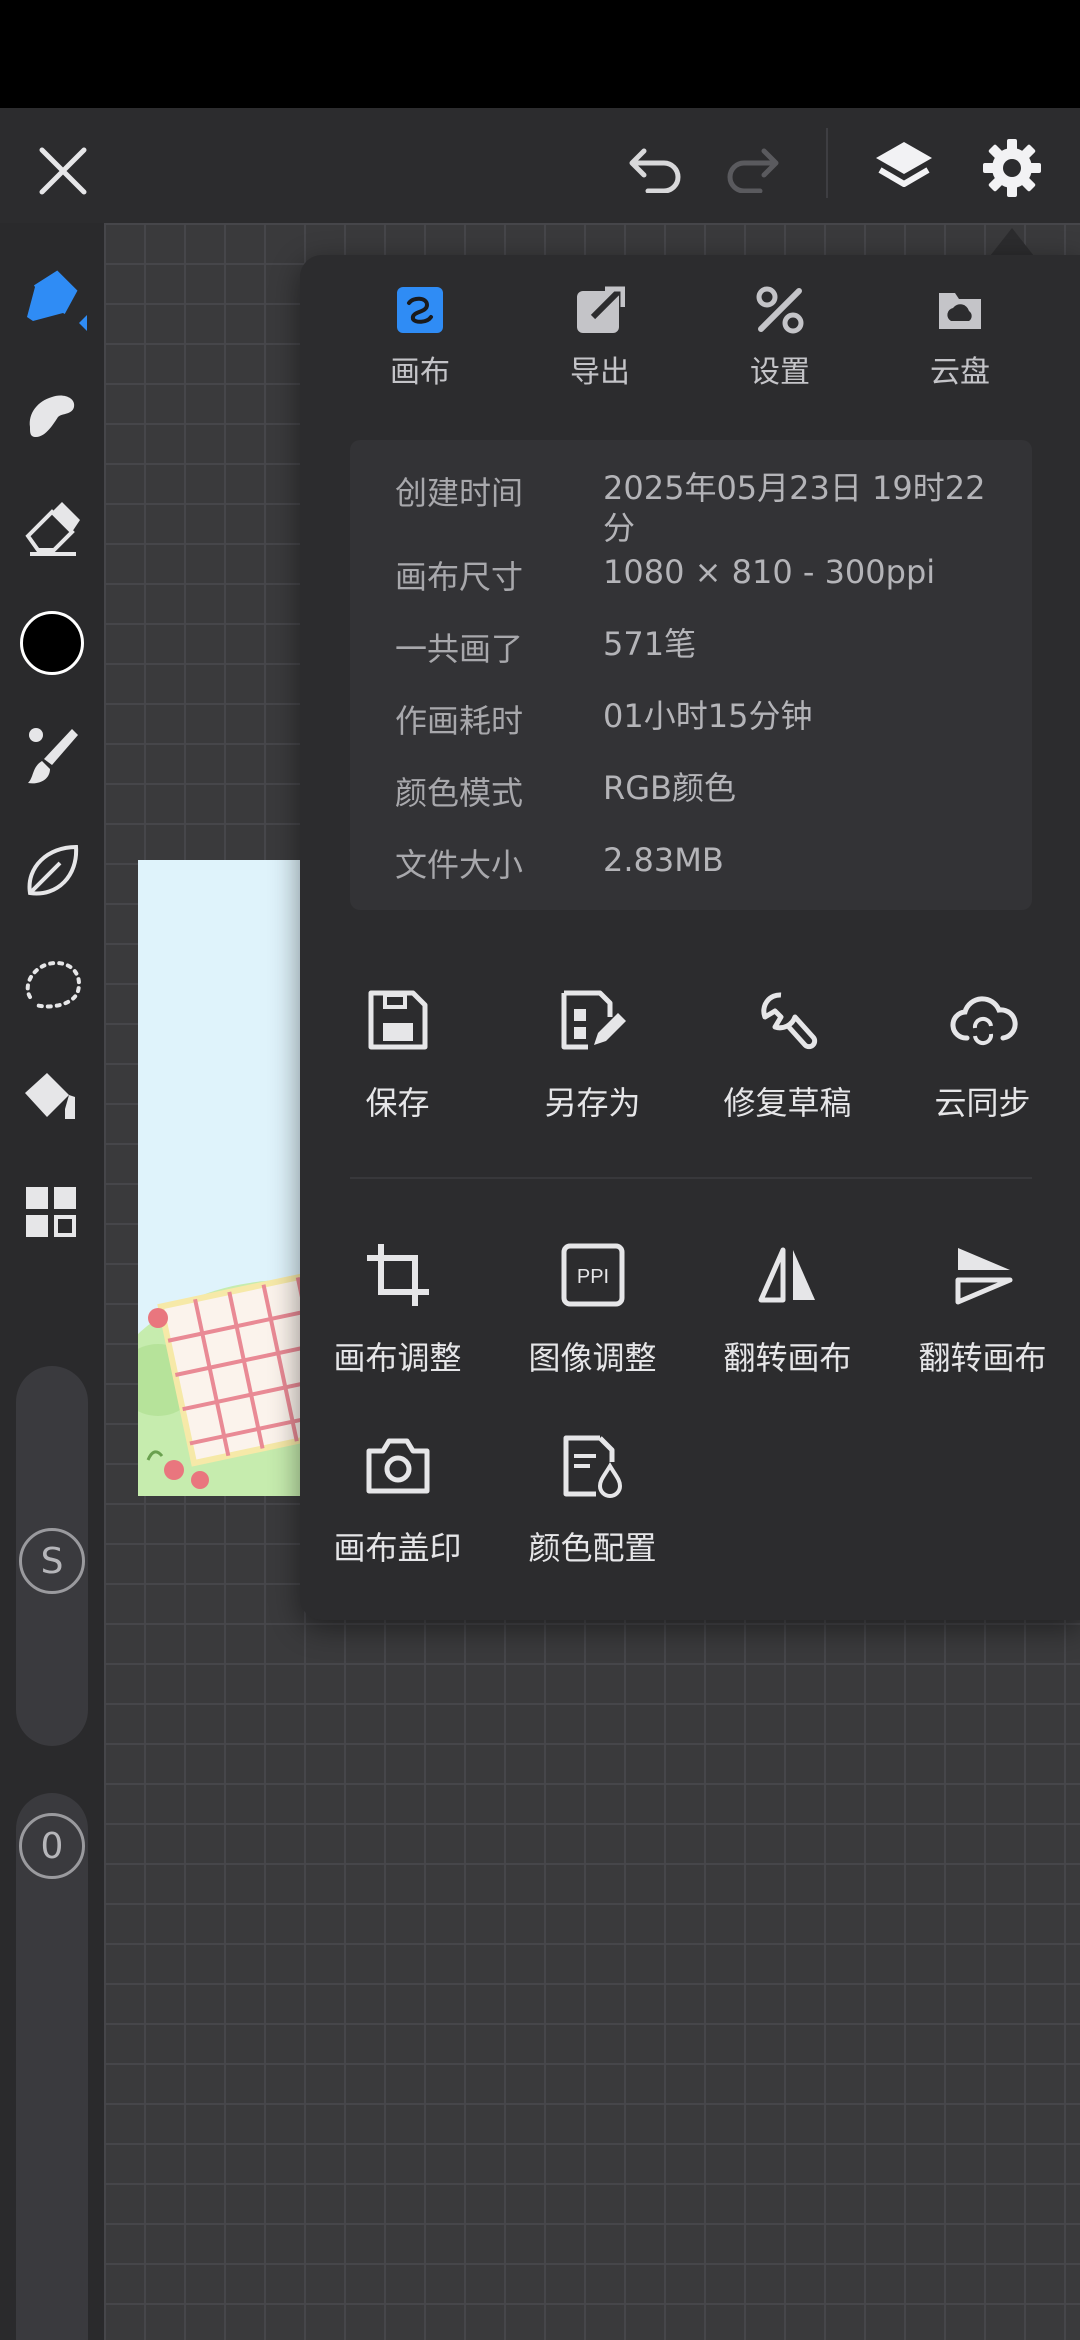 This screenshot has width=1080, height=2340. Describe the element at coordinates (960, 345) in the screenshot. I see `tab-cloud: 云盘` at that location.